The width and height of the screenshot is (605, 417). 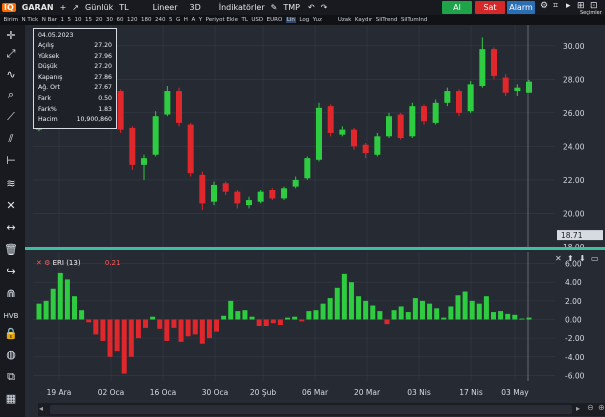 I want to click on period-item: USD, so click(x=257, y=20).